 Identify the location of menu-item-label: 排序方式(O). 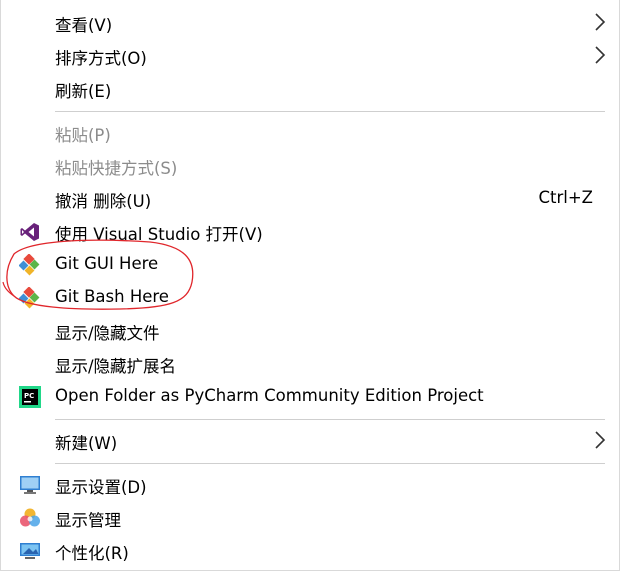
(101, 58).